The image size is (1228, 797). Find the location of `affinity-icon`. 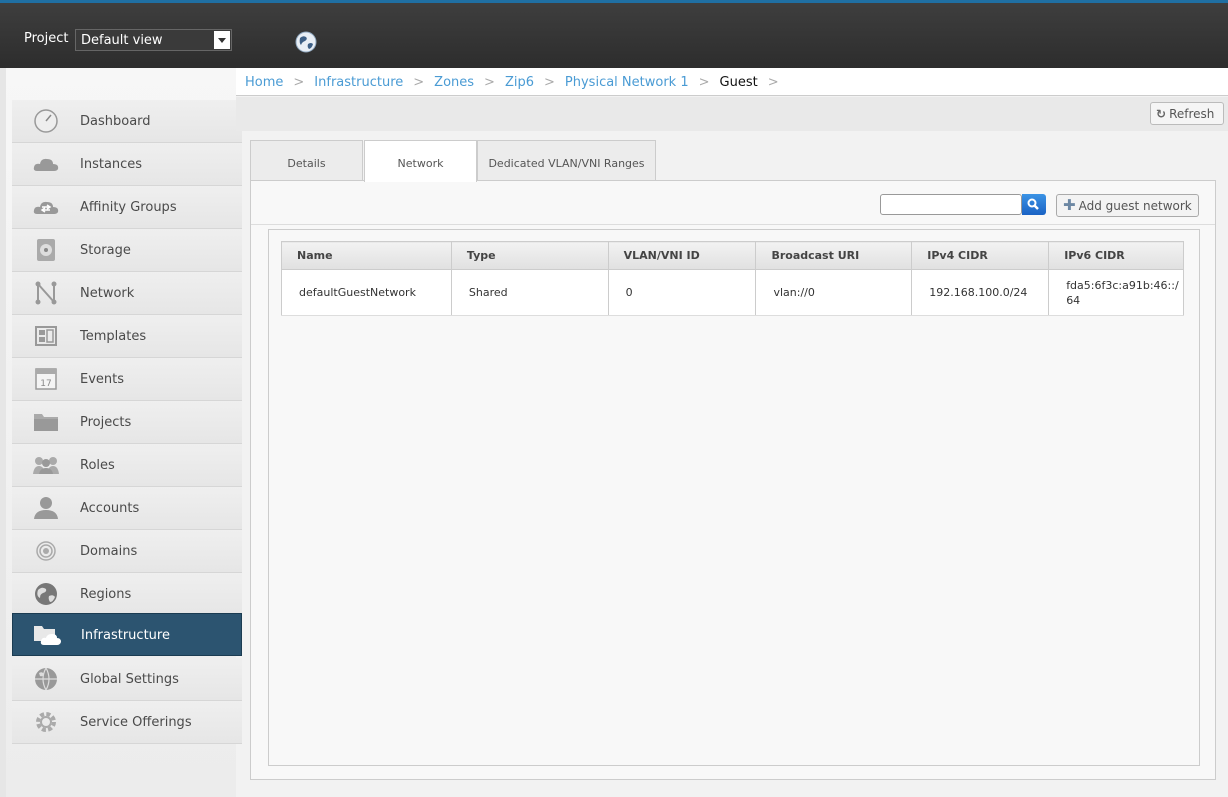

affinity-icon is located at coordinates (46, 207).